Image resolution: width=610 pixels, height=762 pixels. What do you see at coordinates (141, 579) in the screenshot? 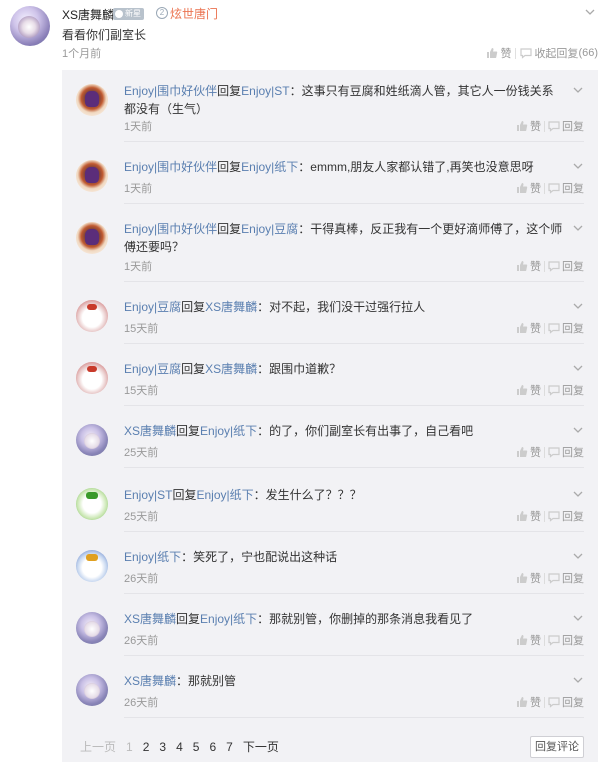
I see `reply-time: 26天前` at bounding box center [141, 579].